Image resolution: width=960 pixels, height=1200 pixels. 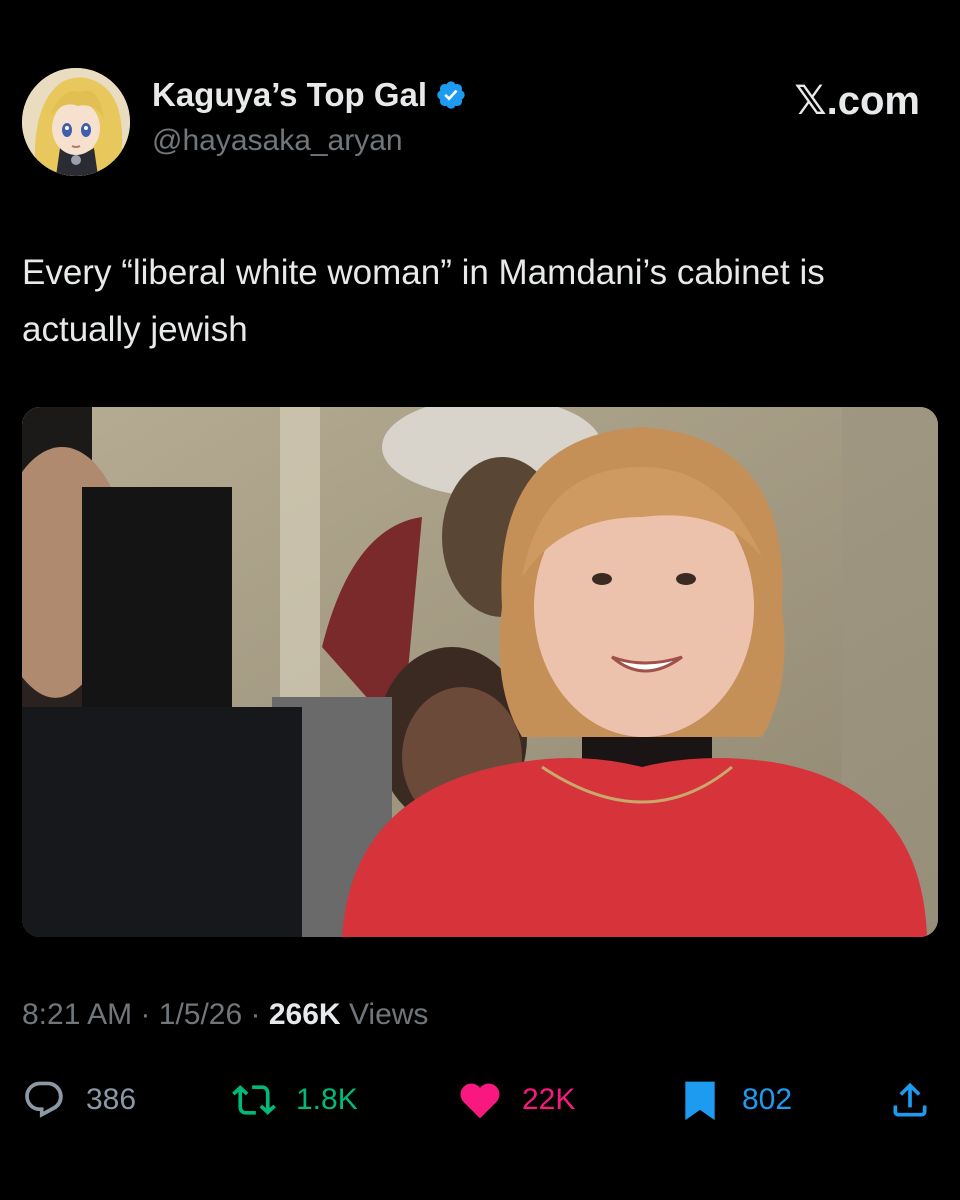 I want to click on bookmark-count: 802, so click(x=767, y=1099).